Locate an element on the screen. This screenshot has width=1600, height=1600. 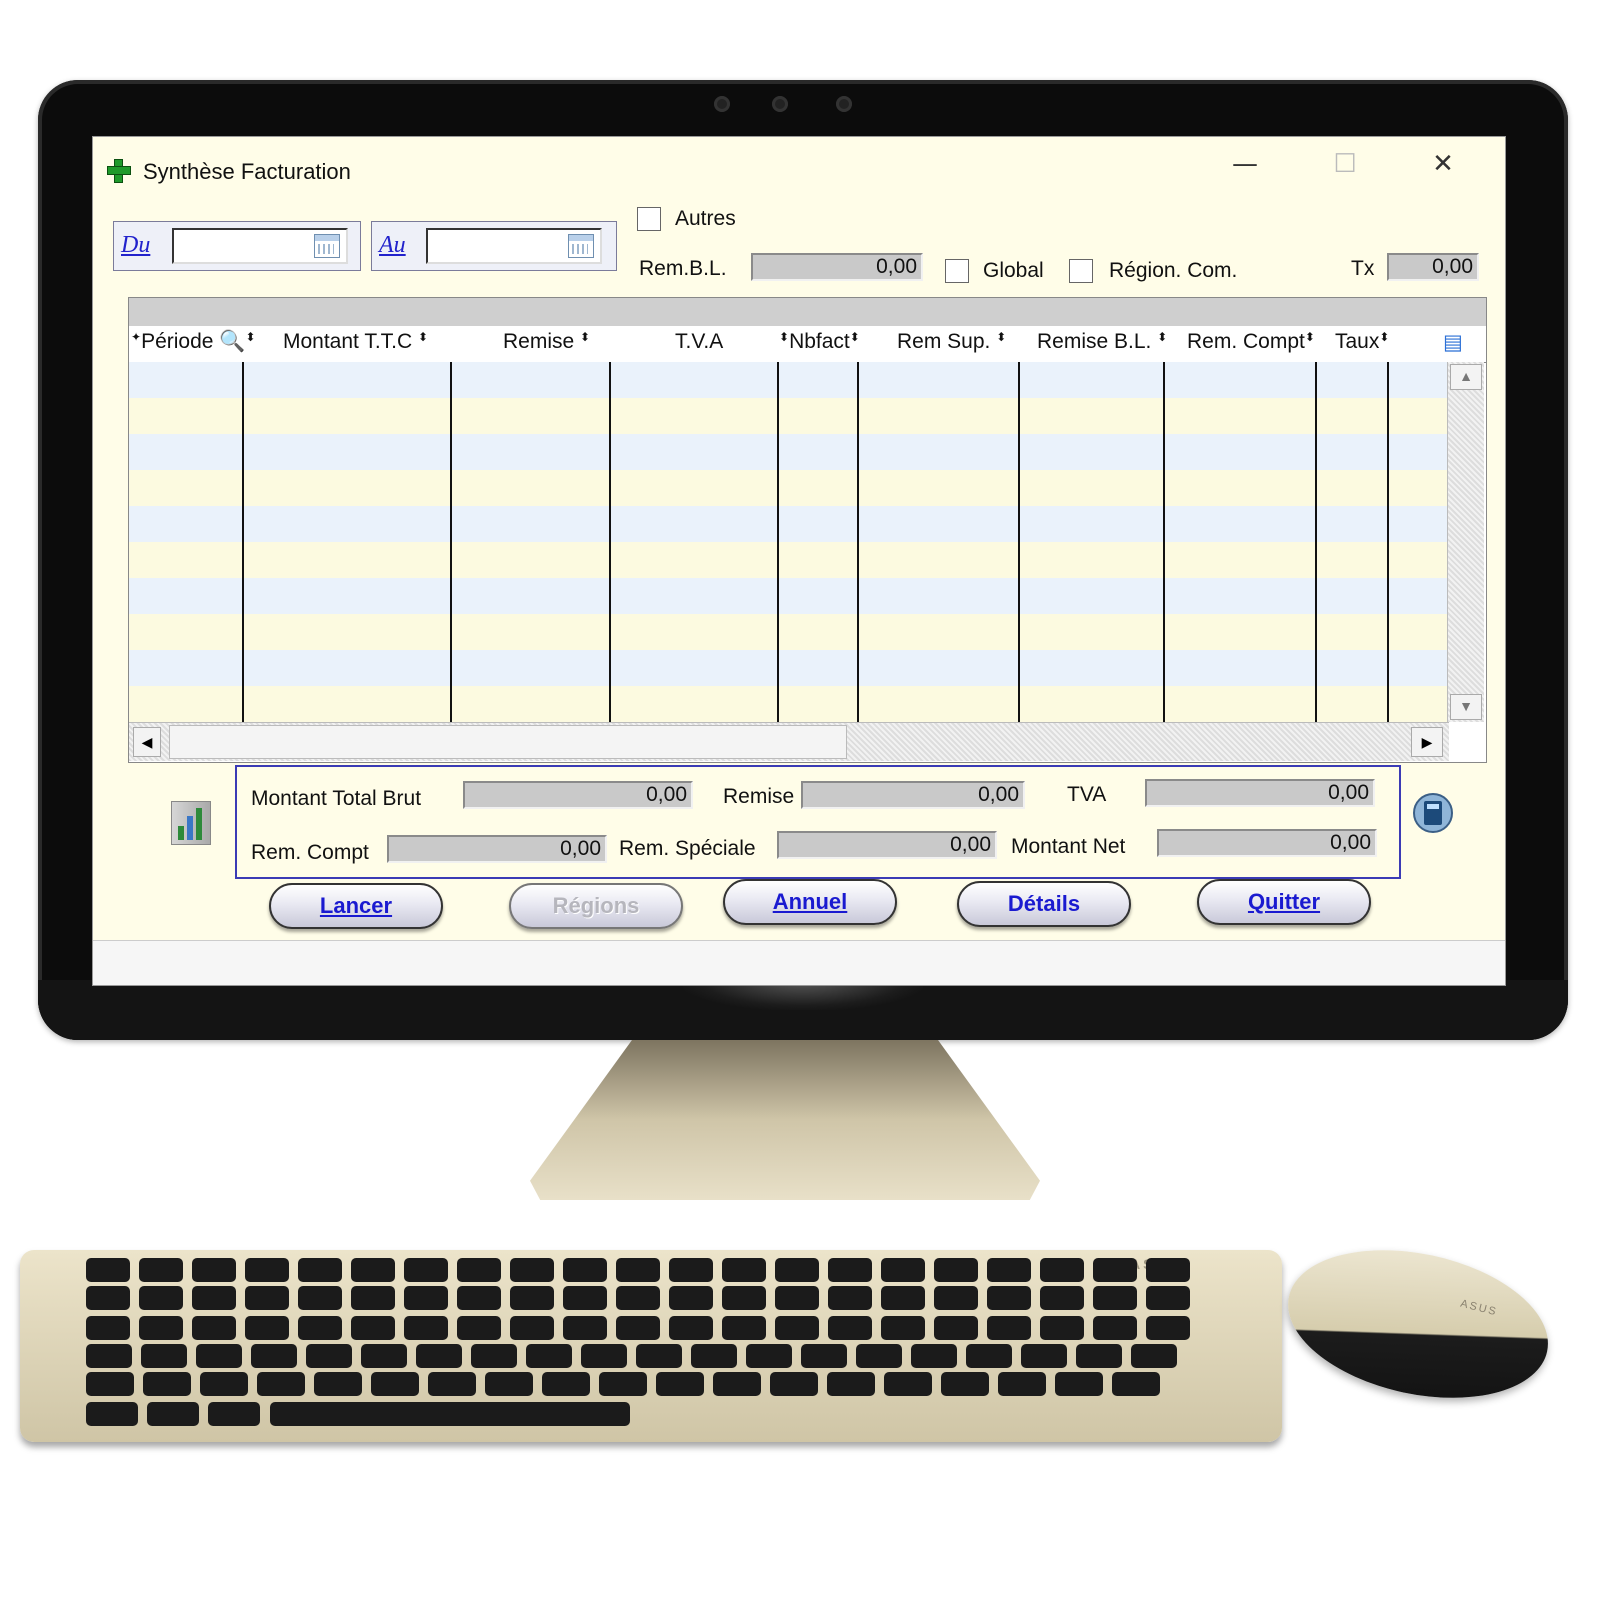
horizontal-scrollbar: ◀ ▶ is located at coordinates (789, 741).